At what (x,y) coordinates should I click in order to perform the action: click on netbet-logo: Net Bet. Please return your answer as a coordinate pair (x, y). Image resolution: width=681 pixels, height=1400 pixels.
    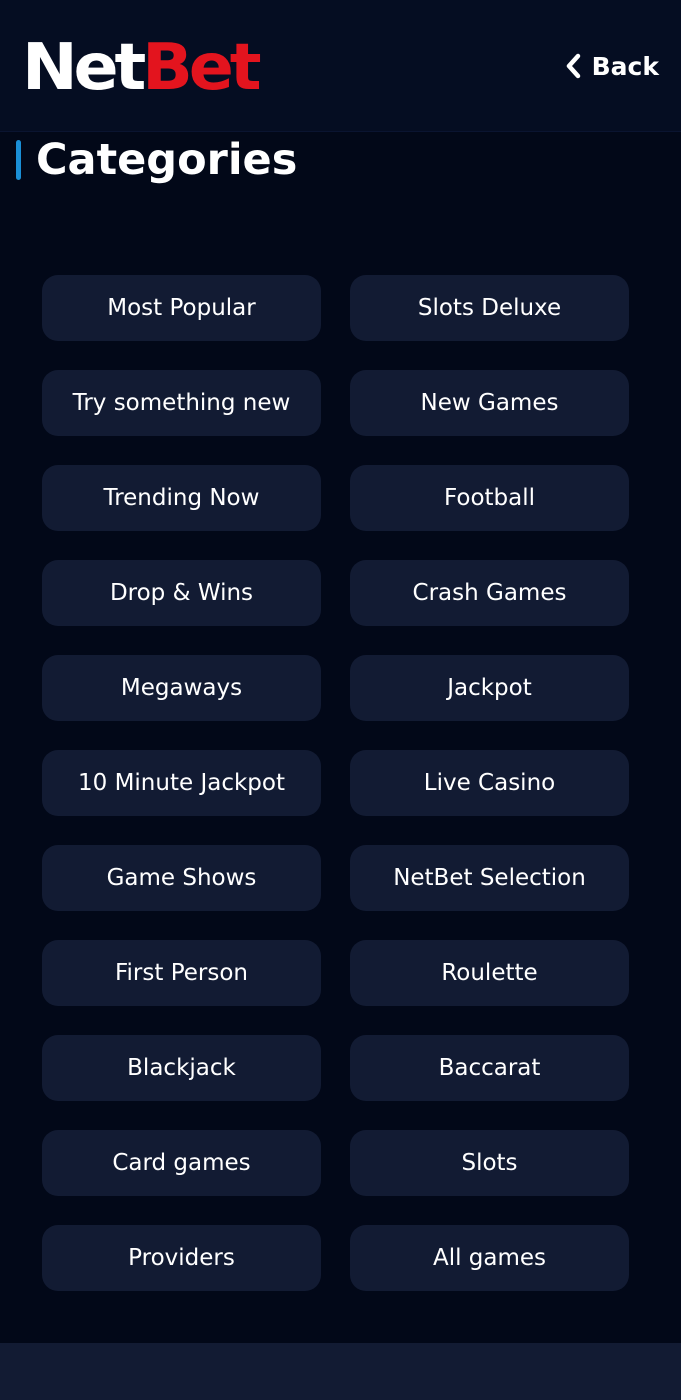
    Looking at the image, I should click on (142, 68).